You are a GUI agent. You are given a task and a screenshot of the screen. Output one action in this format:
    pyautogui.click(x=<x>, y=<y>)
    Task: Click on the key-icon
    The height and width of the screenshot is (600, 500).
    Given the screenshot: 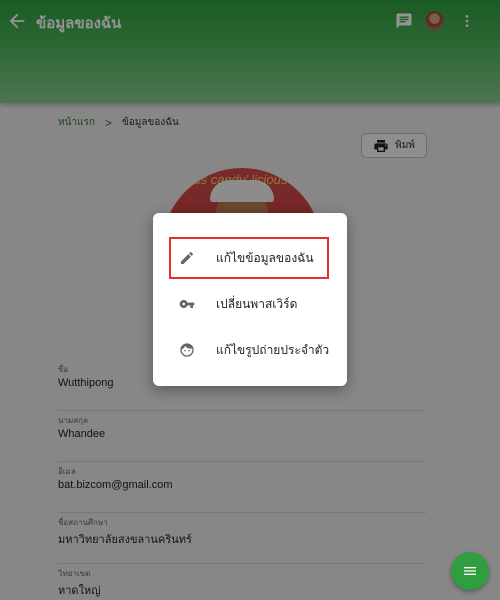 What is the action you would take?
    pyautogui.click(x=187, y=304)
    